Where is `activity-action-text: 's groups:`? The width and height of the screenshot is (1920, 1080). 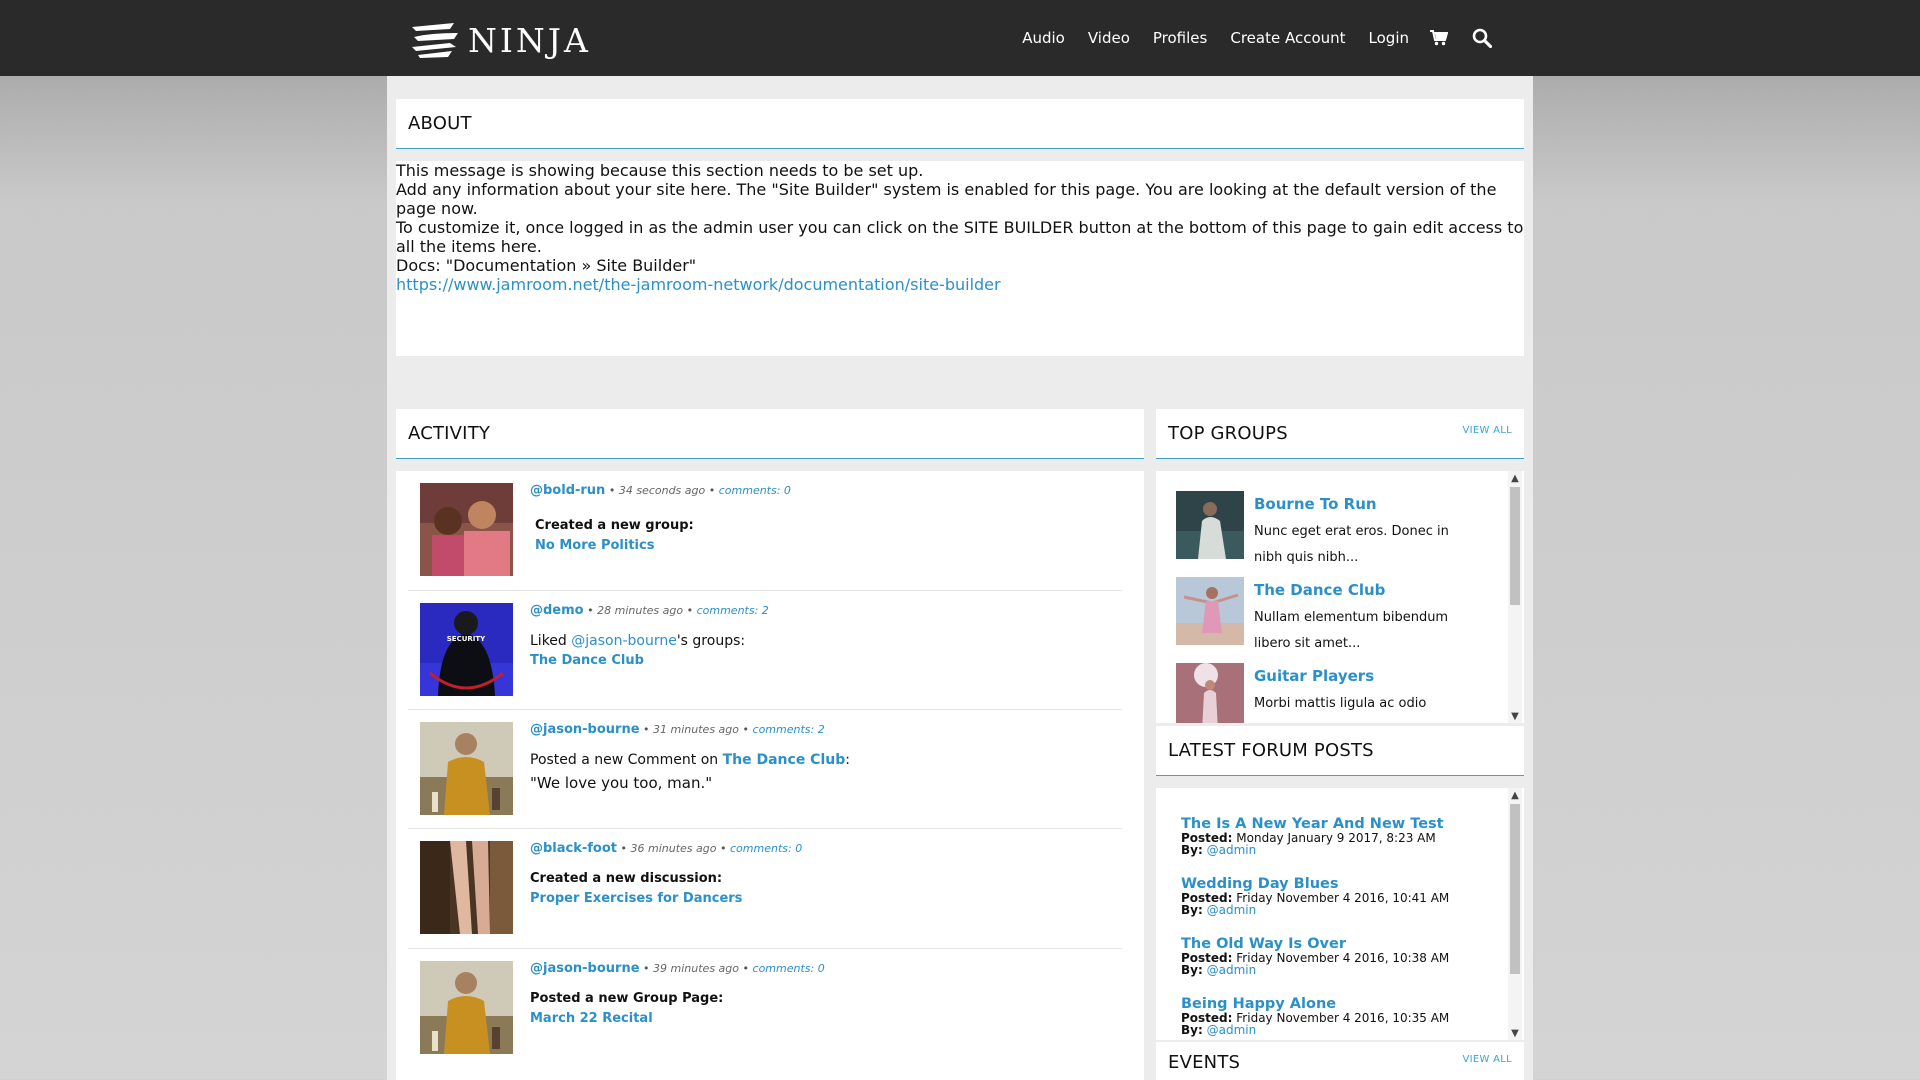 activity-action-text: 's groups: is located at coordinates (711, 641).